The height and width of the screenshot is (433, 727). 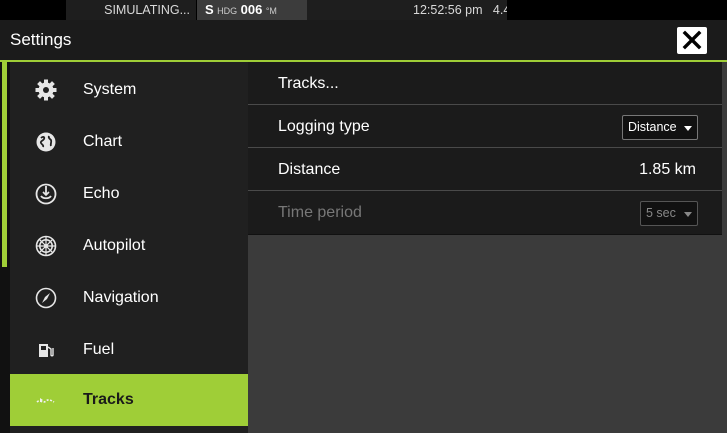 What do you see at coordinates (271, 11) in the screenshot?
I see `heading-unit: °M` at bounding box center [271, 11].